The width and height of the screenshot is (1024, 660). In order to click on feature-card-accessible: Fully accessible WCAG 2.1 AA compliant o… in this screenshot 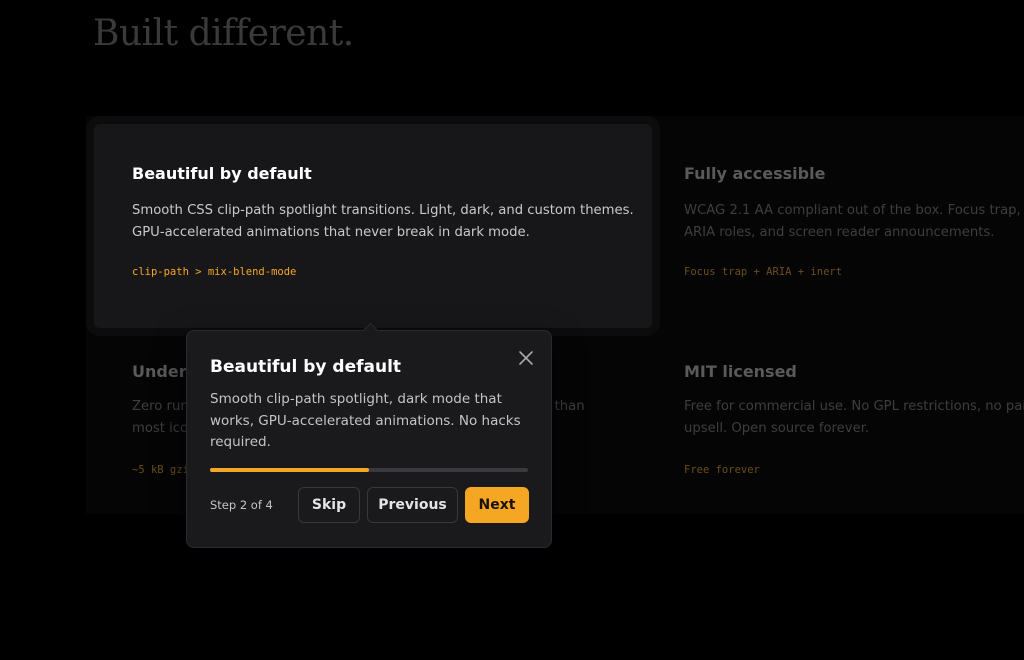, I will do `click(835, 226)`.